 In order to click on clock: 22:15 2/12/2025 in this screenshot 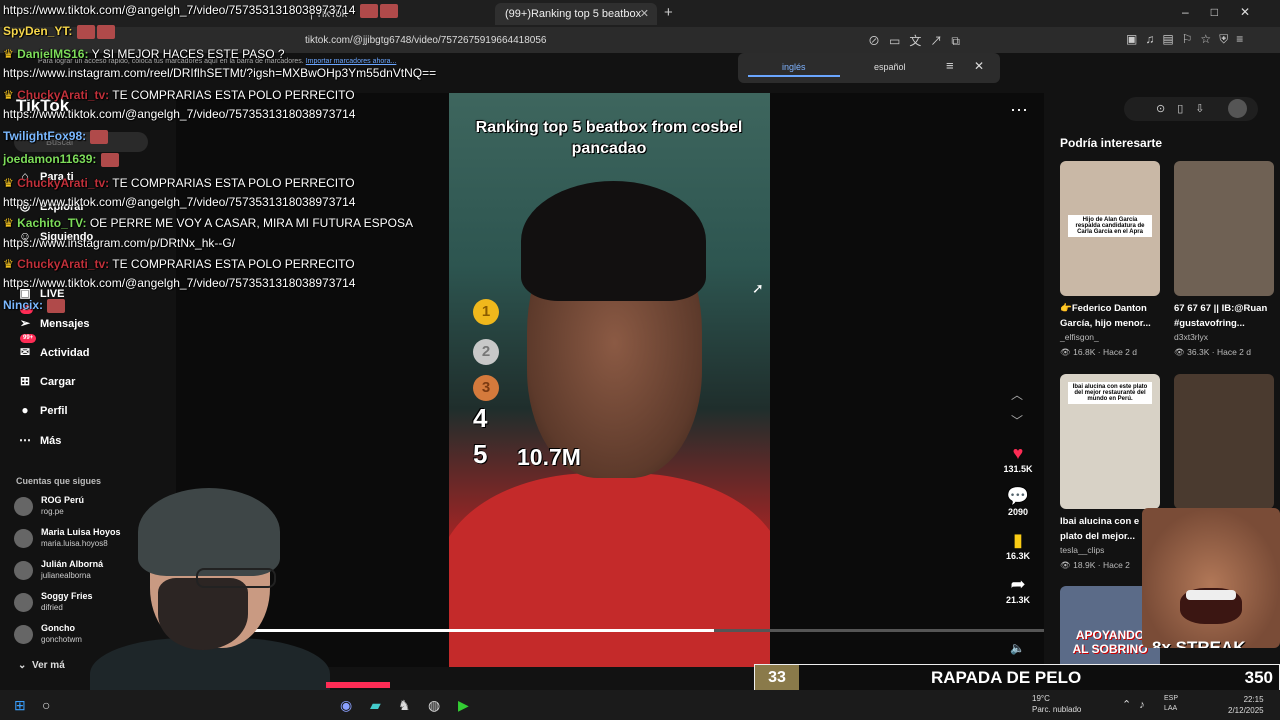, I will do `click(1246, 705)`.